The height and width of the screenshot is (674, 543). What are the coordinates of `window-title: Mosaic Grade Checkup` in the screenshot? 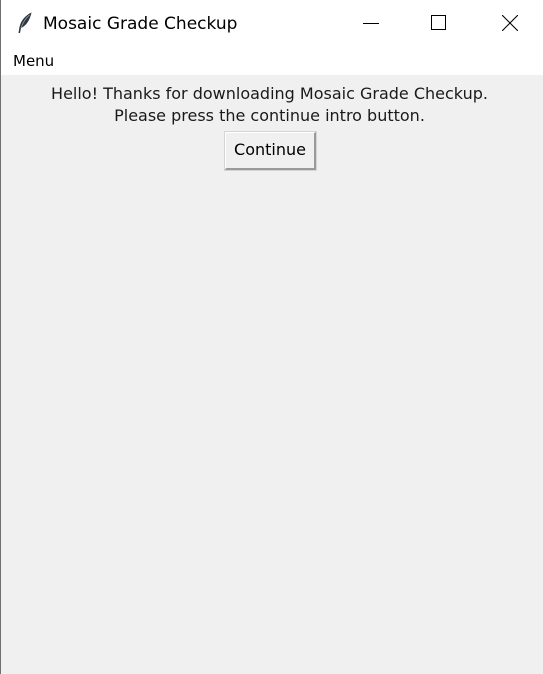 It's located at (140, 24).